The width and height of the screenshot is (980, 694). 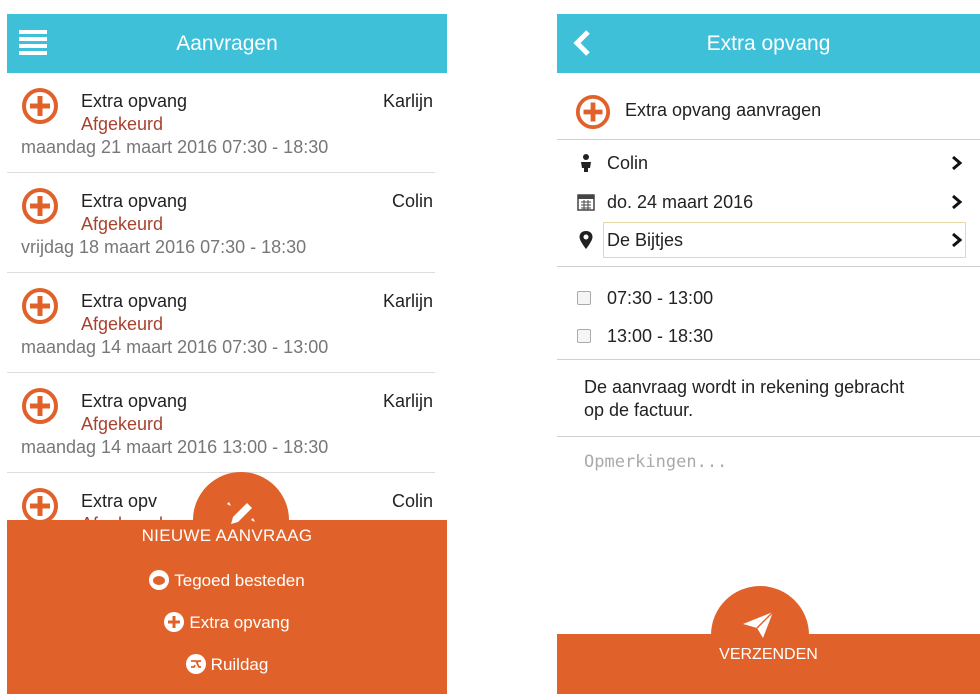 I want to click on swap-day-button: Ruildag, so click(x=227, y=664).